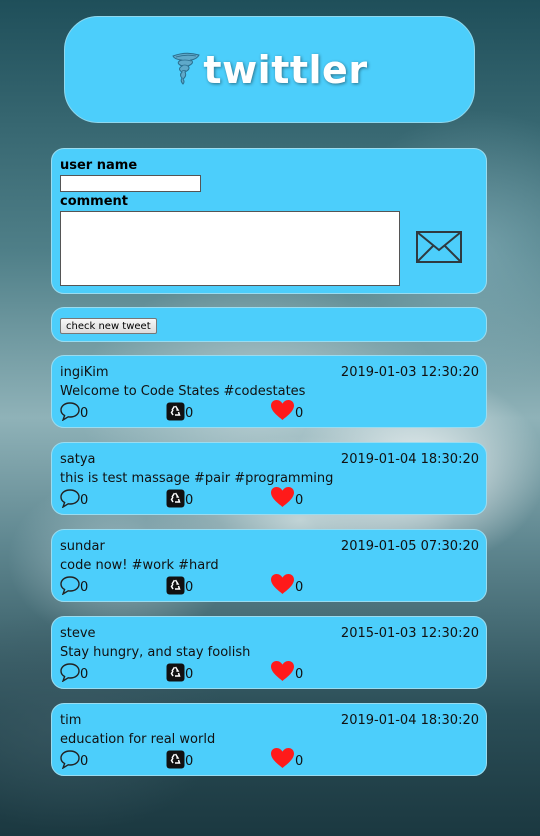  Describe the element at coordinates (130, 183) in the screenshot. I see `username-input` at that location.